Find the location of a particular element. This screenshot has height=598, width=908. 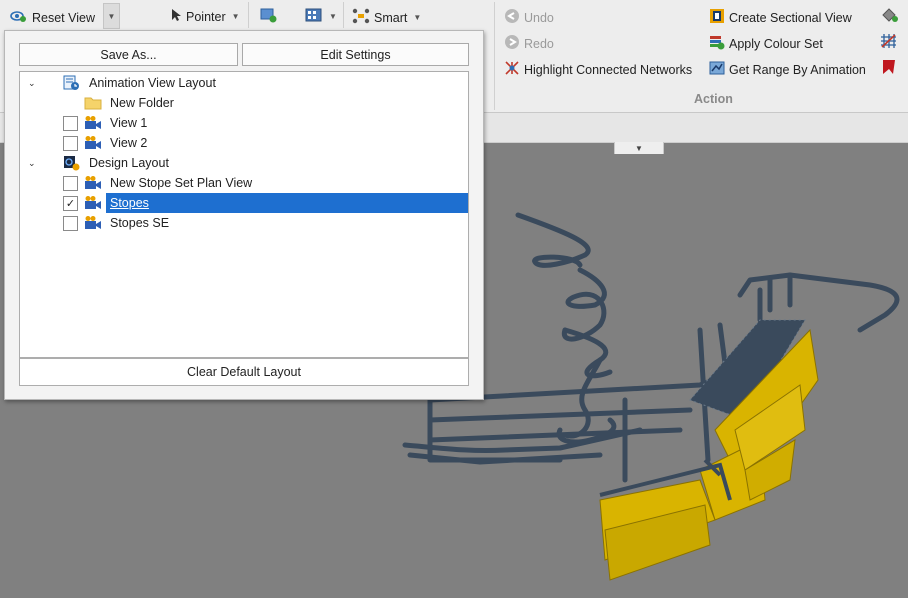

tree-item-label: Stopes is located at coordinates (129, 203).